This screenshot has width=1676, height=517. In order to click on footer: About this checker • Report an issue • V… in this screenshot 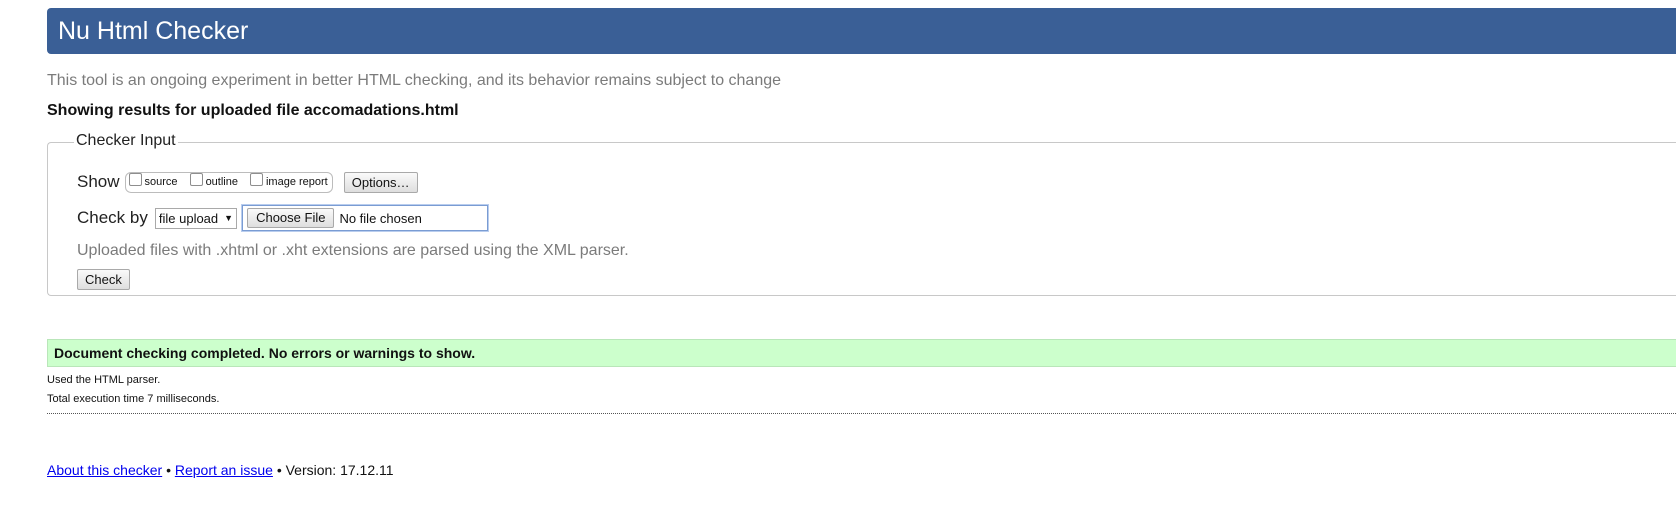, I will do `click(220, 470)`.